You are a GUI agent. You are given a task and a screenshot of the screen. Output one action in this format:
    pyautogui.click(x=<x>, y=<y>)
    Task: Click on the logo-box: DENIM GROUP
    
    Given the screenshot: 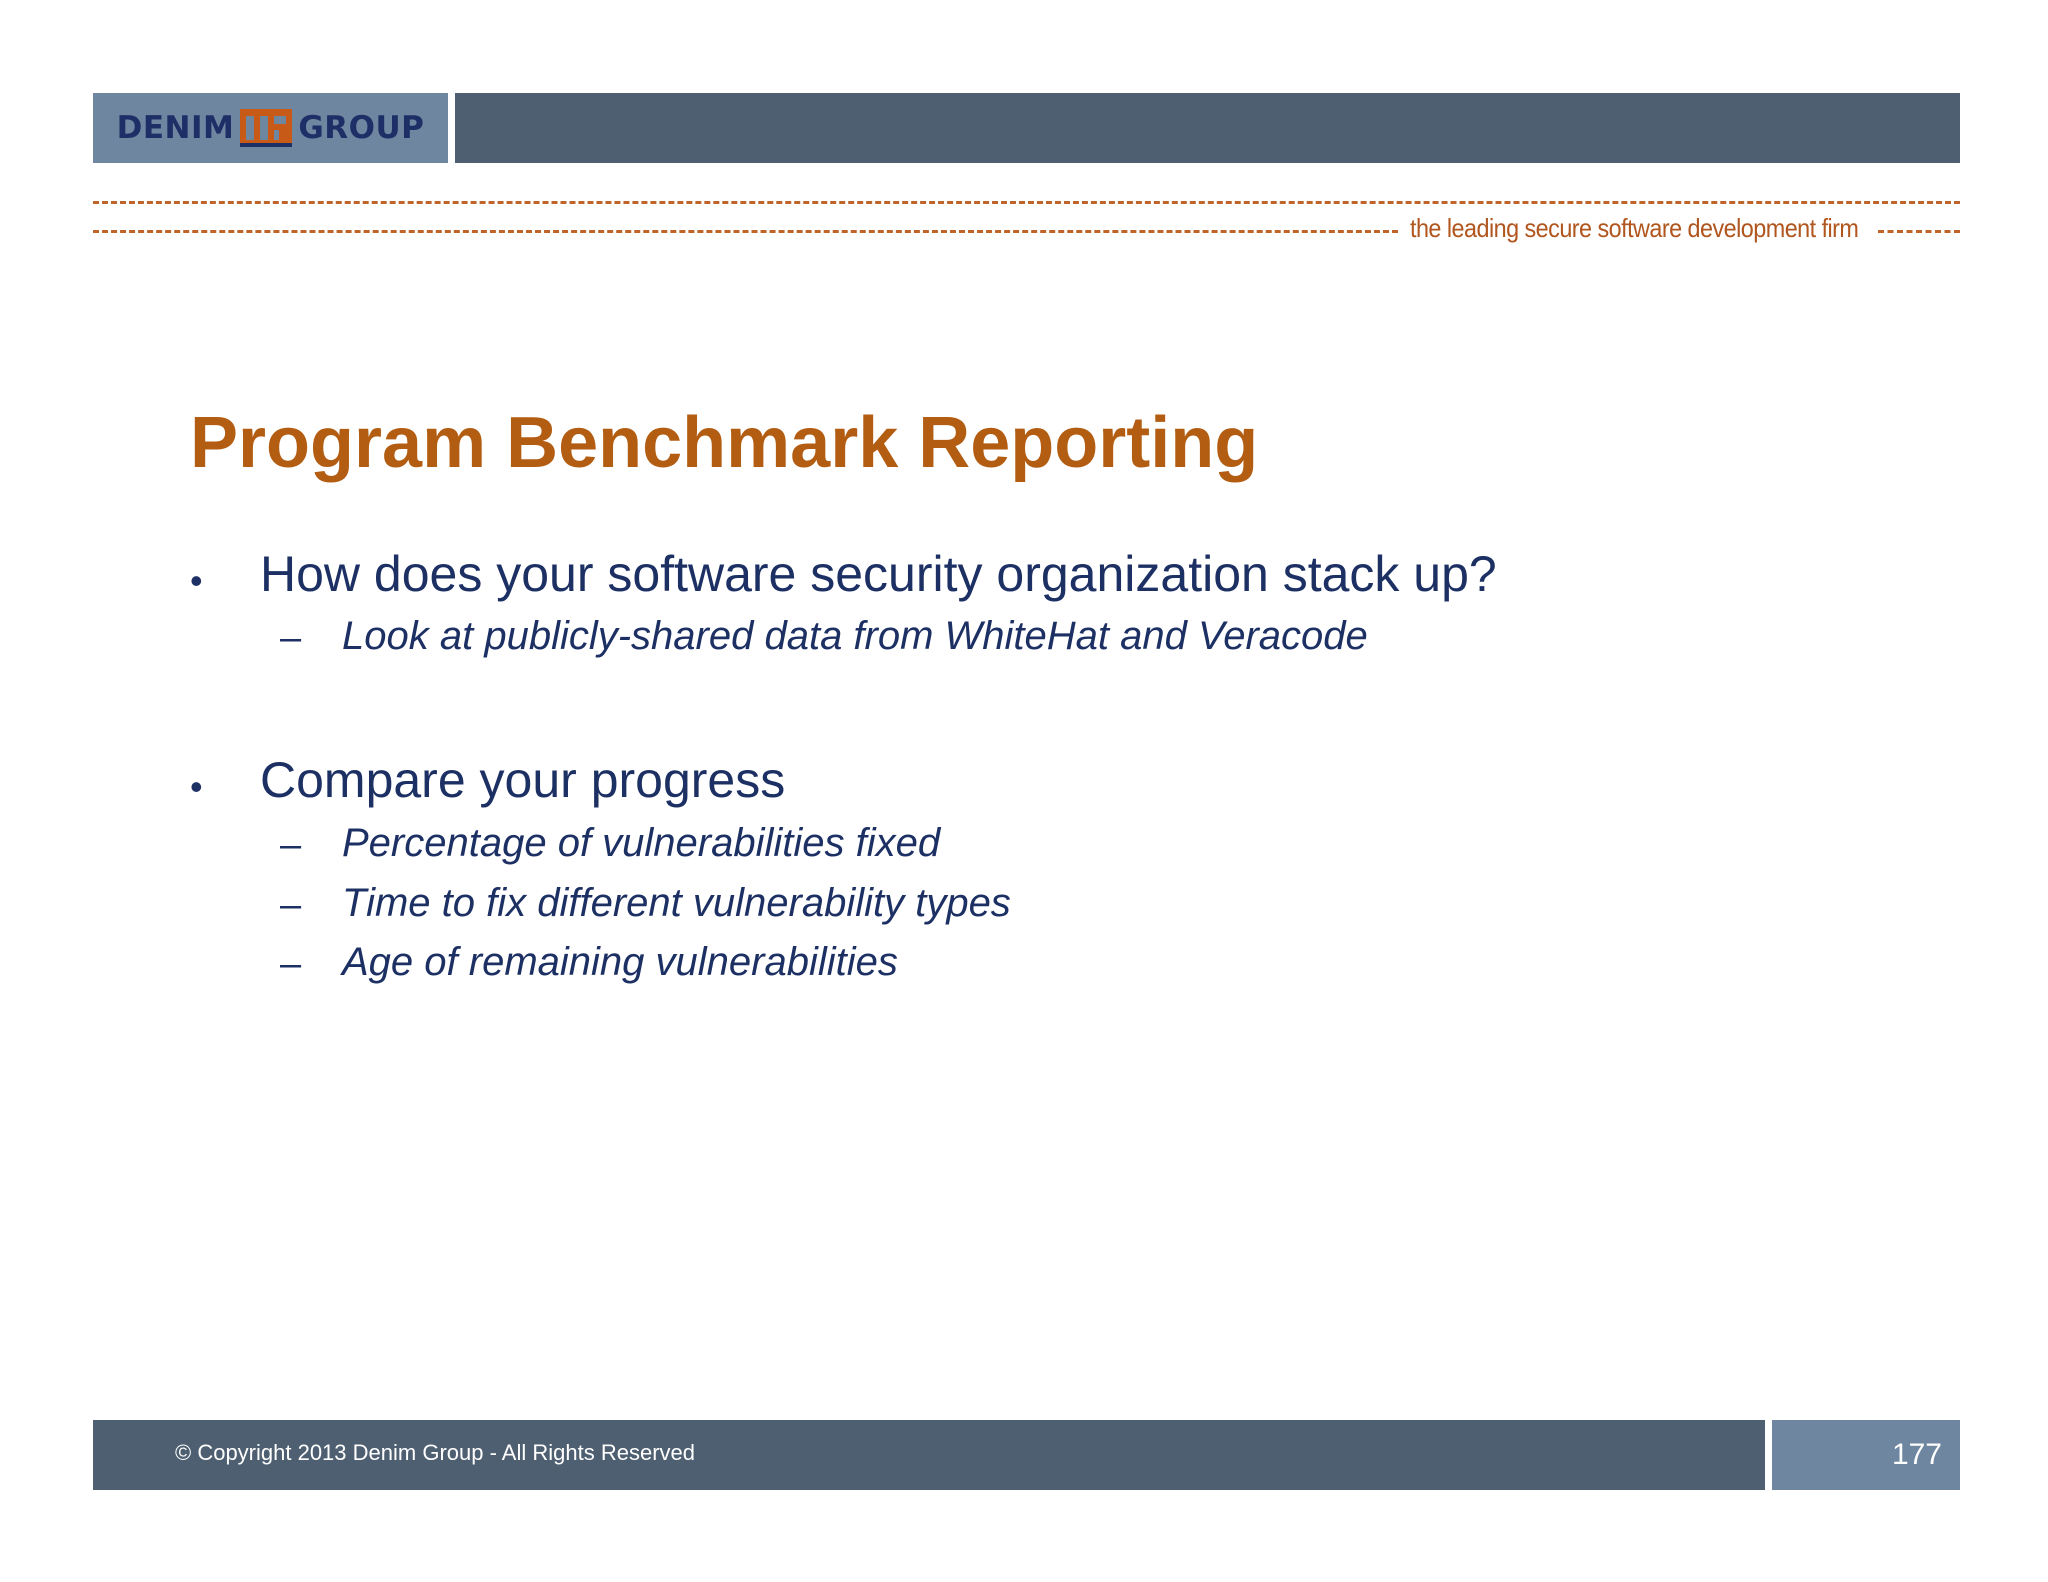 What is the action you would take?
    pyautogui.click(x=270, y=128)
    